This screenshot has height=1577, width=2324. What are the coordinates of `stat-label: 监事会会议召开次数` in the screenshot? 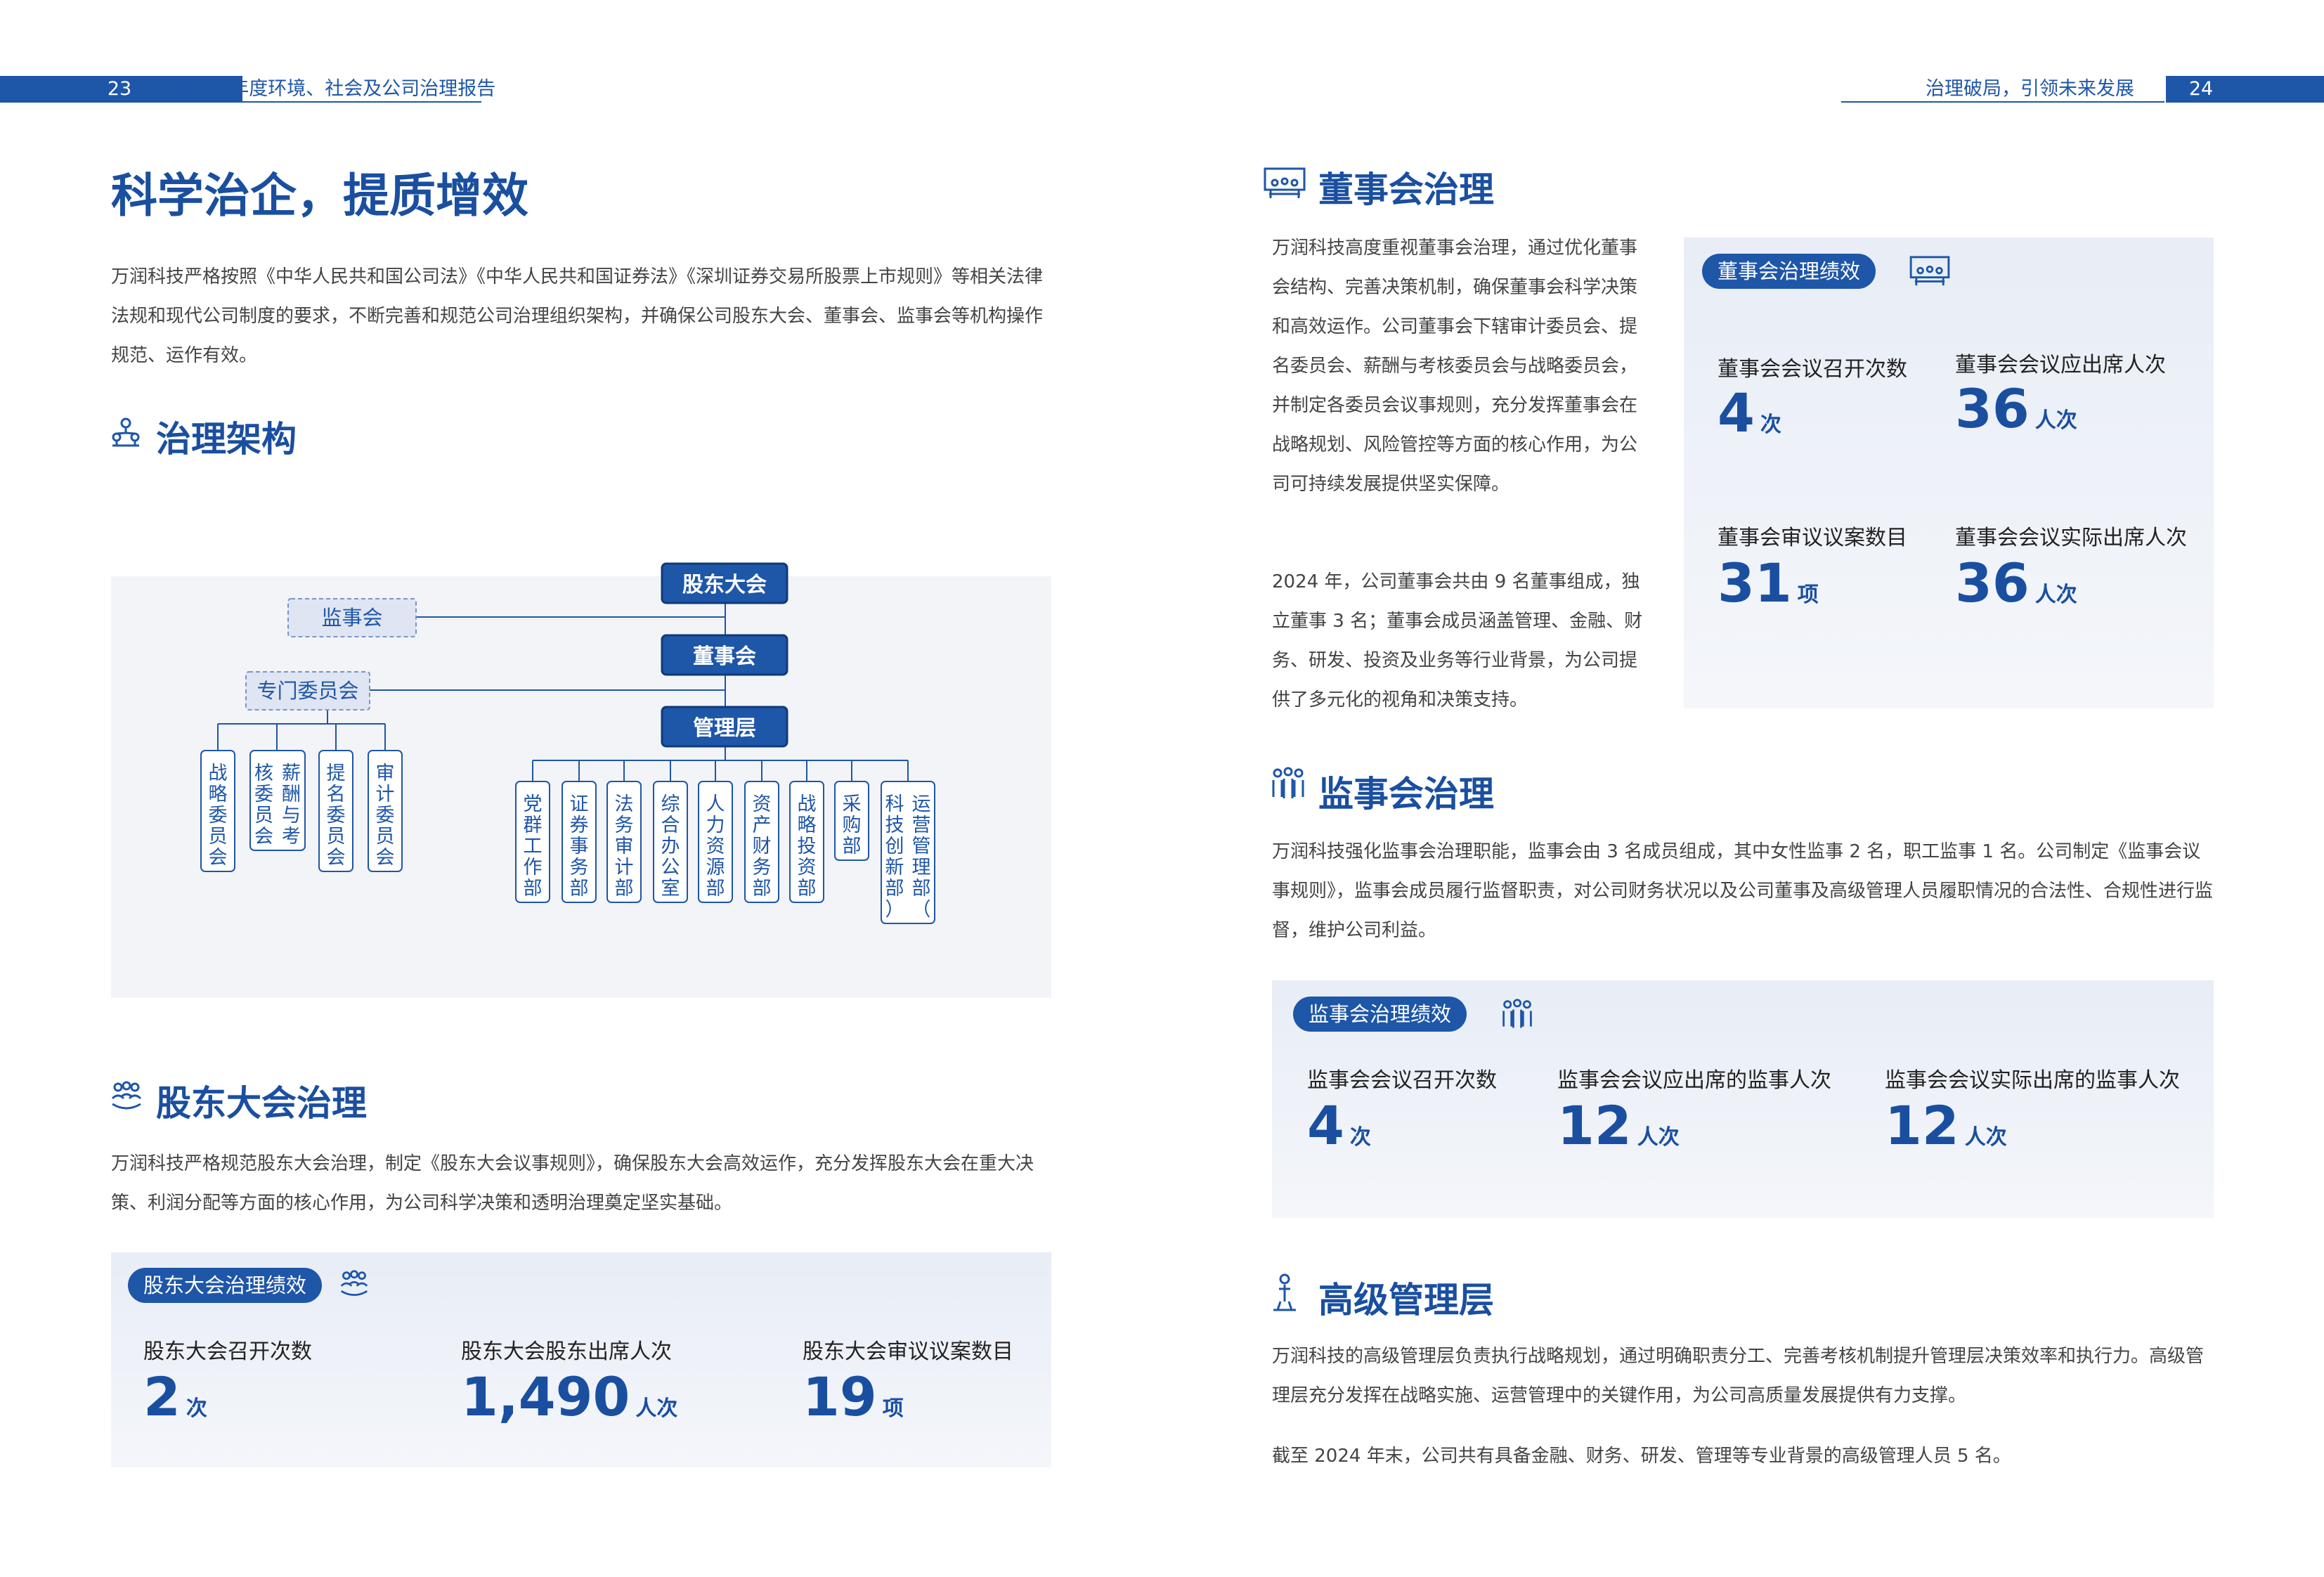 It's located at (1402, 1080).